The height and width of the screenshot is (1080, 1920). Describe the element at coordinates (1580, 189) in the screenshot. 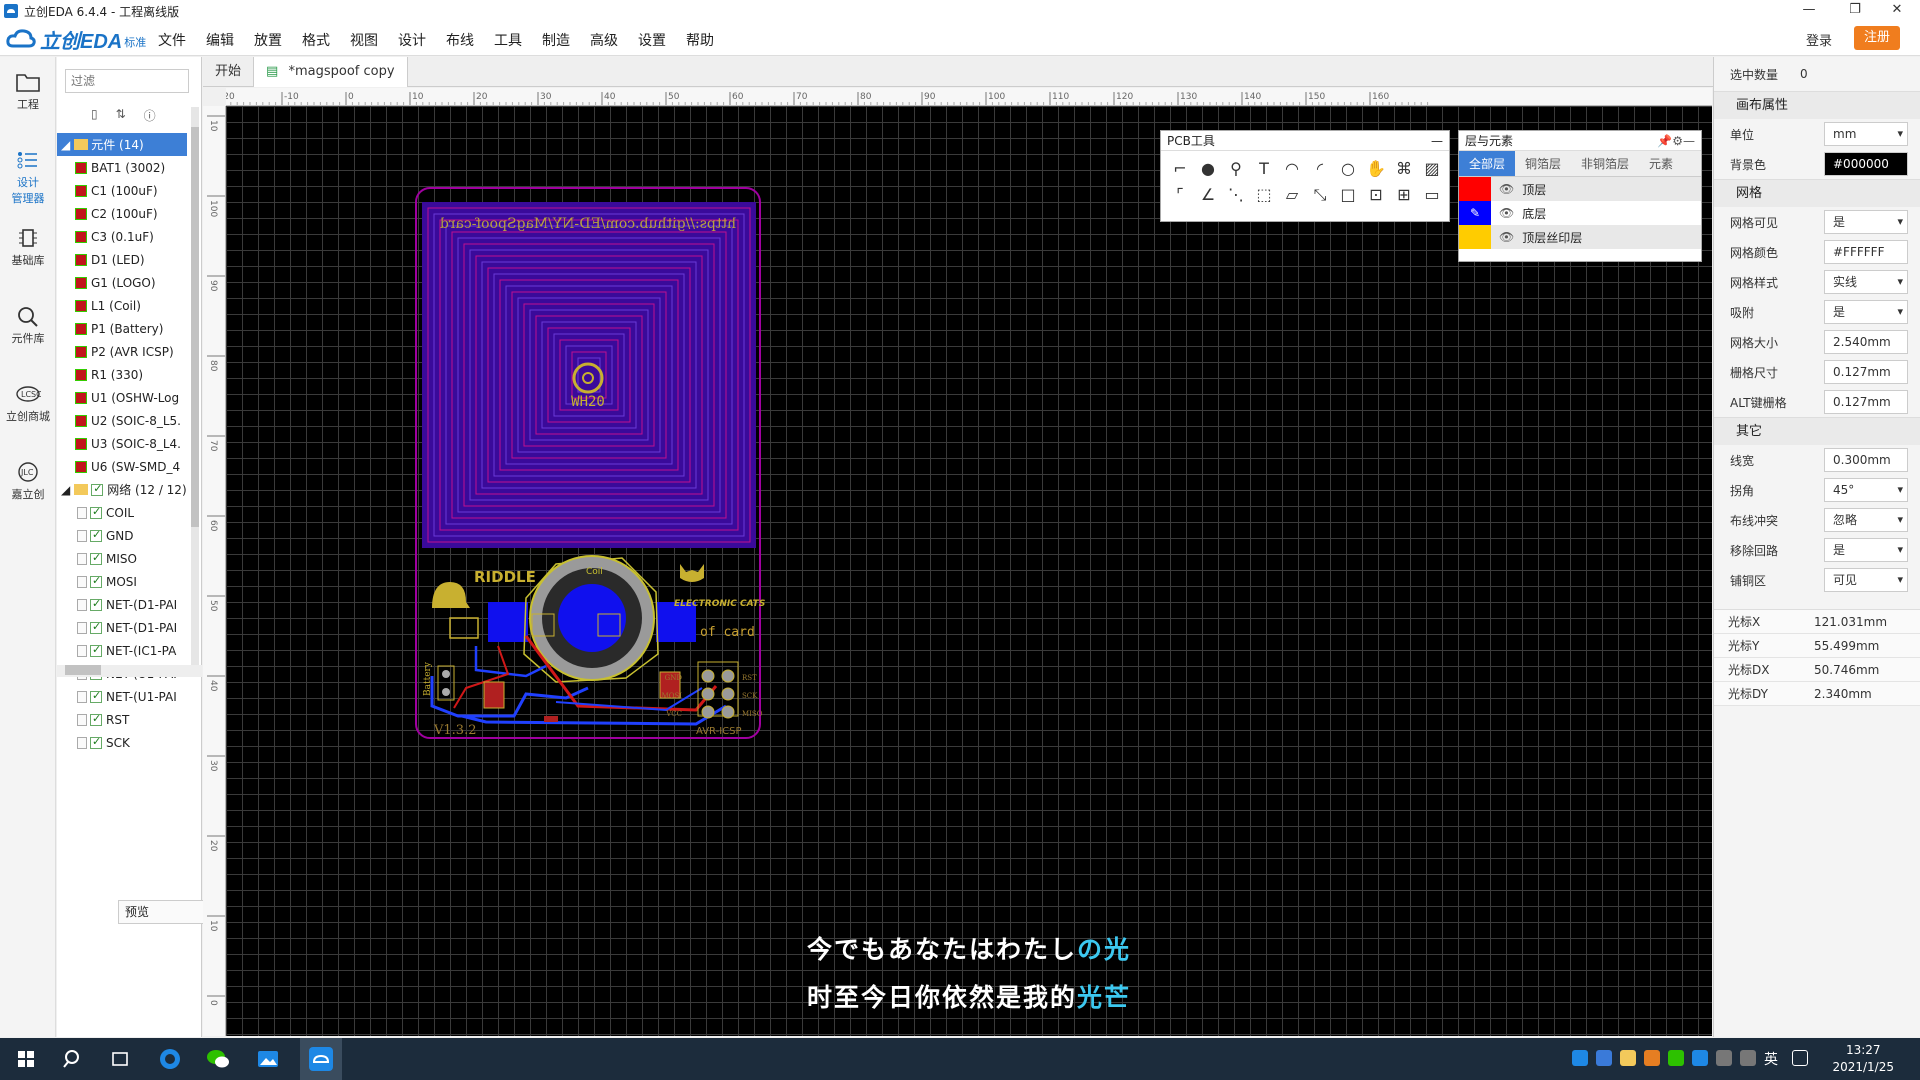

I see `layer-row-top: 👁 顶层` at that location.